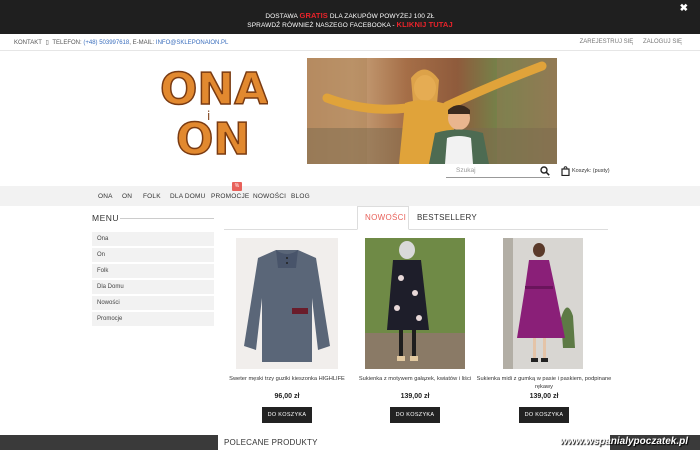 The width and height of the screenshot is (700, 450). I want to click on product-price: 96,00 zł, so click(287, 396).